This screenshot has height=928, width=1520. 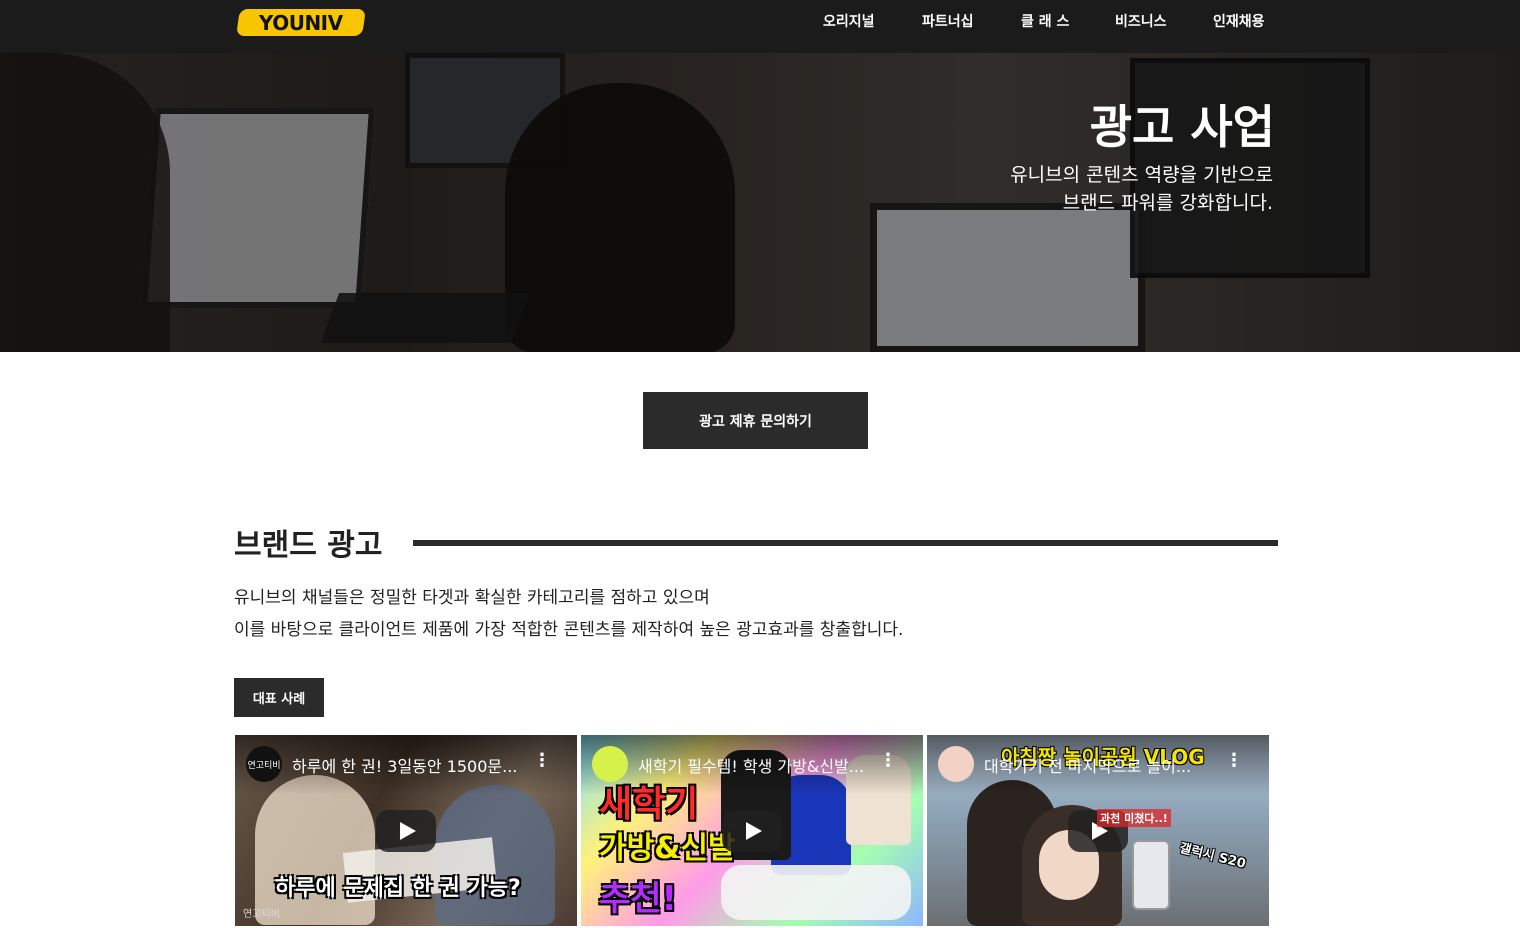 I want to click on section-title: 브랜드 광고, so click(x=308, y=545).